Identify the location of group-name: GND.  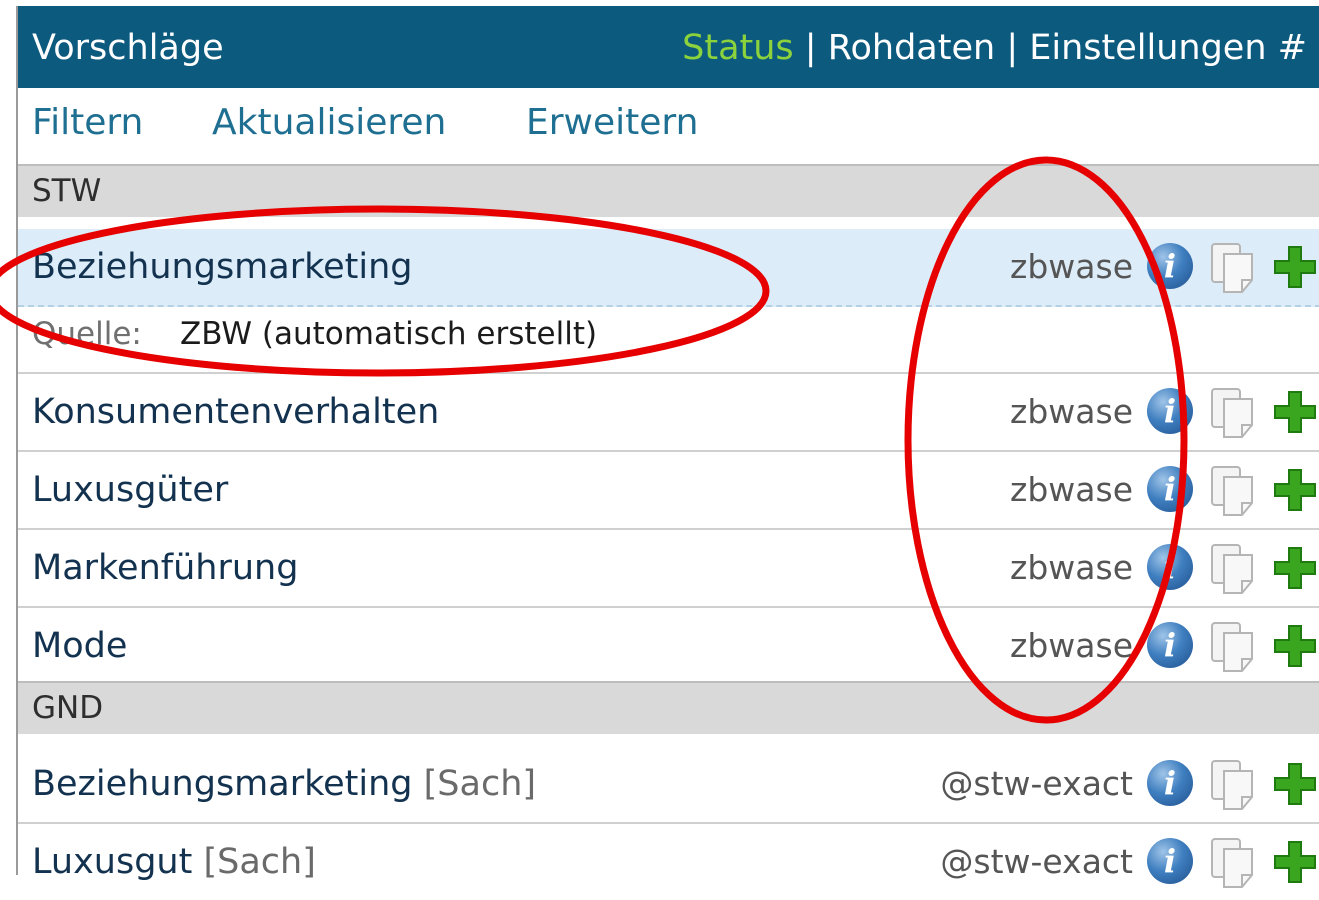
(68, 708).